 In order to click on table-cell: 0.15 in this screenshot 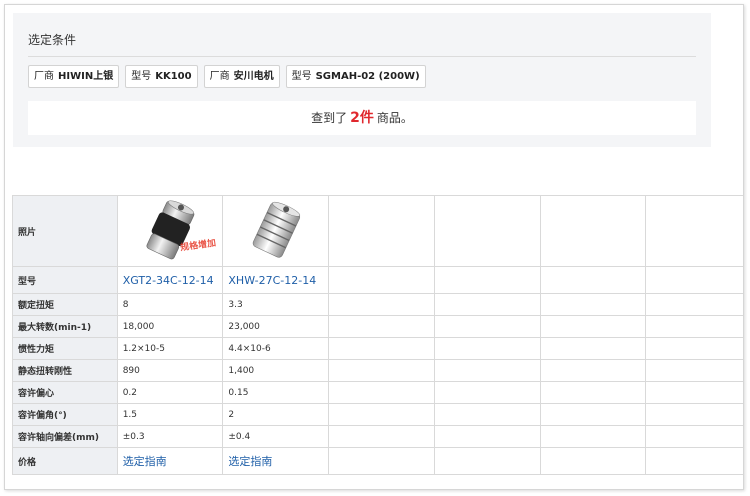, I will do `click(276, 392)`.